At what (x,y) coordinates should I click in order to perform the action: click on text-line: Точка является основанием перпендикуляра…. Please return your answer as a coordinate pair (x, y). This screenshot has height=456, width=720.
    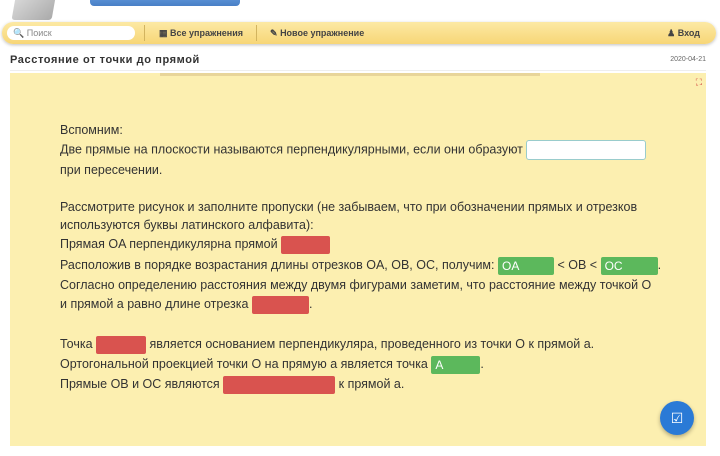
    Looking at the image, I should click on (327, 344).